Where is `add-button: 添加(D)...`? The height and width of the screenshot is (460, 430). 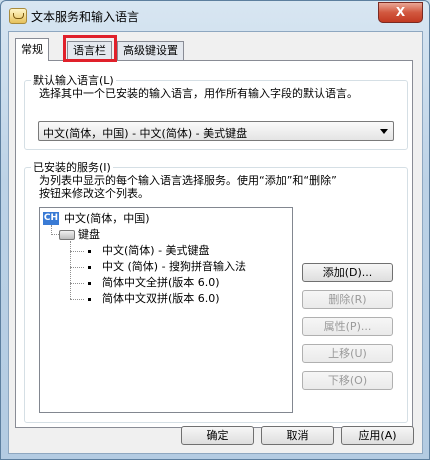
add-button: 添加(D)... is located at coordinates (347, 272).